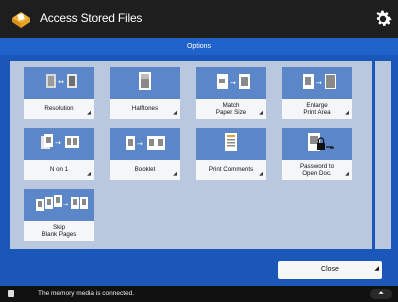 The height and width of the screenshot is (302, 398). What do you see at coordinates (383, 19) in the screenshot?
I see `settings-gear-icon` at bounding box center [383, 19].